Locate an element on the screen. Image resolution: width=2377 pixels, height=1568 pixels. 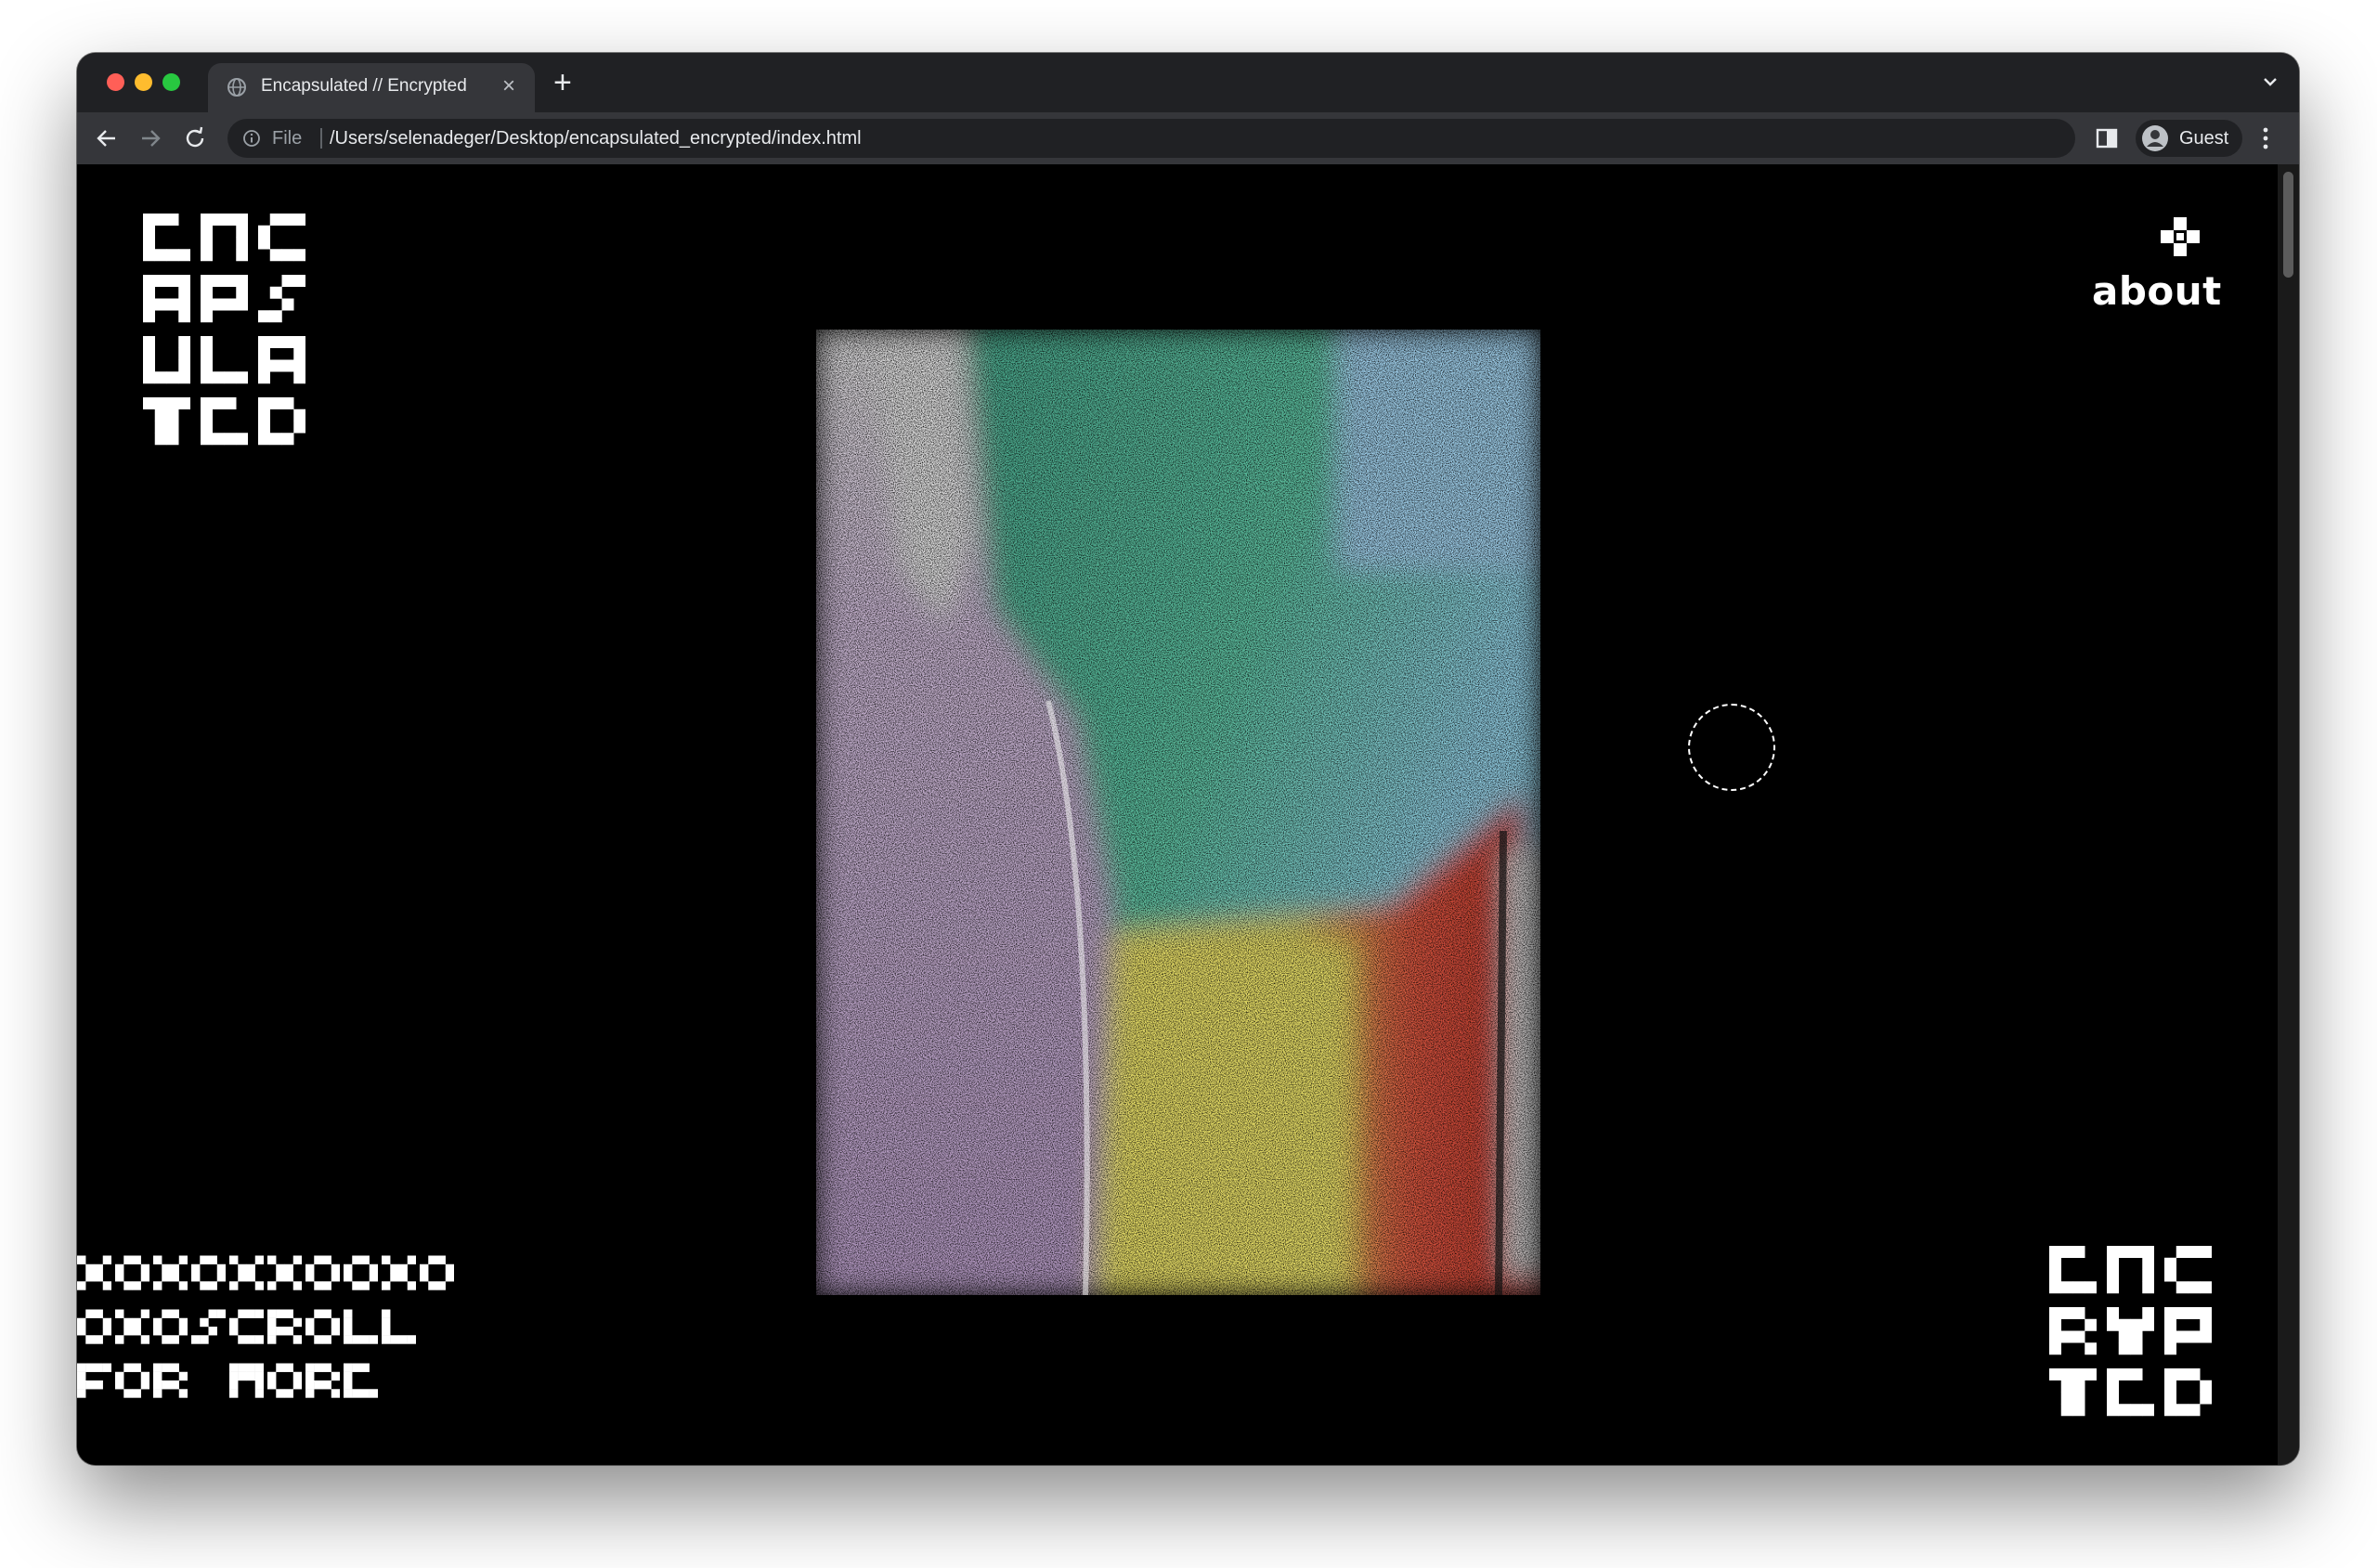
encapsulated-logo: ENC APS ULA TED is located at coordinates (224, 329).